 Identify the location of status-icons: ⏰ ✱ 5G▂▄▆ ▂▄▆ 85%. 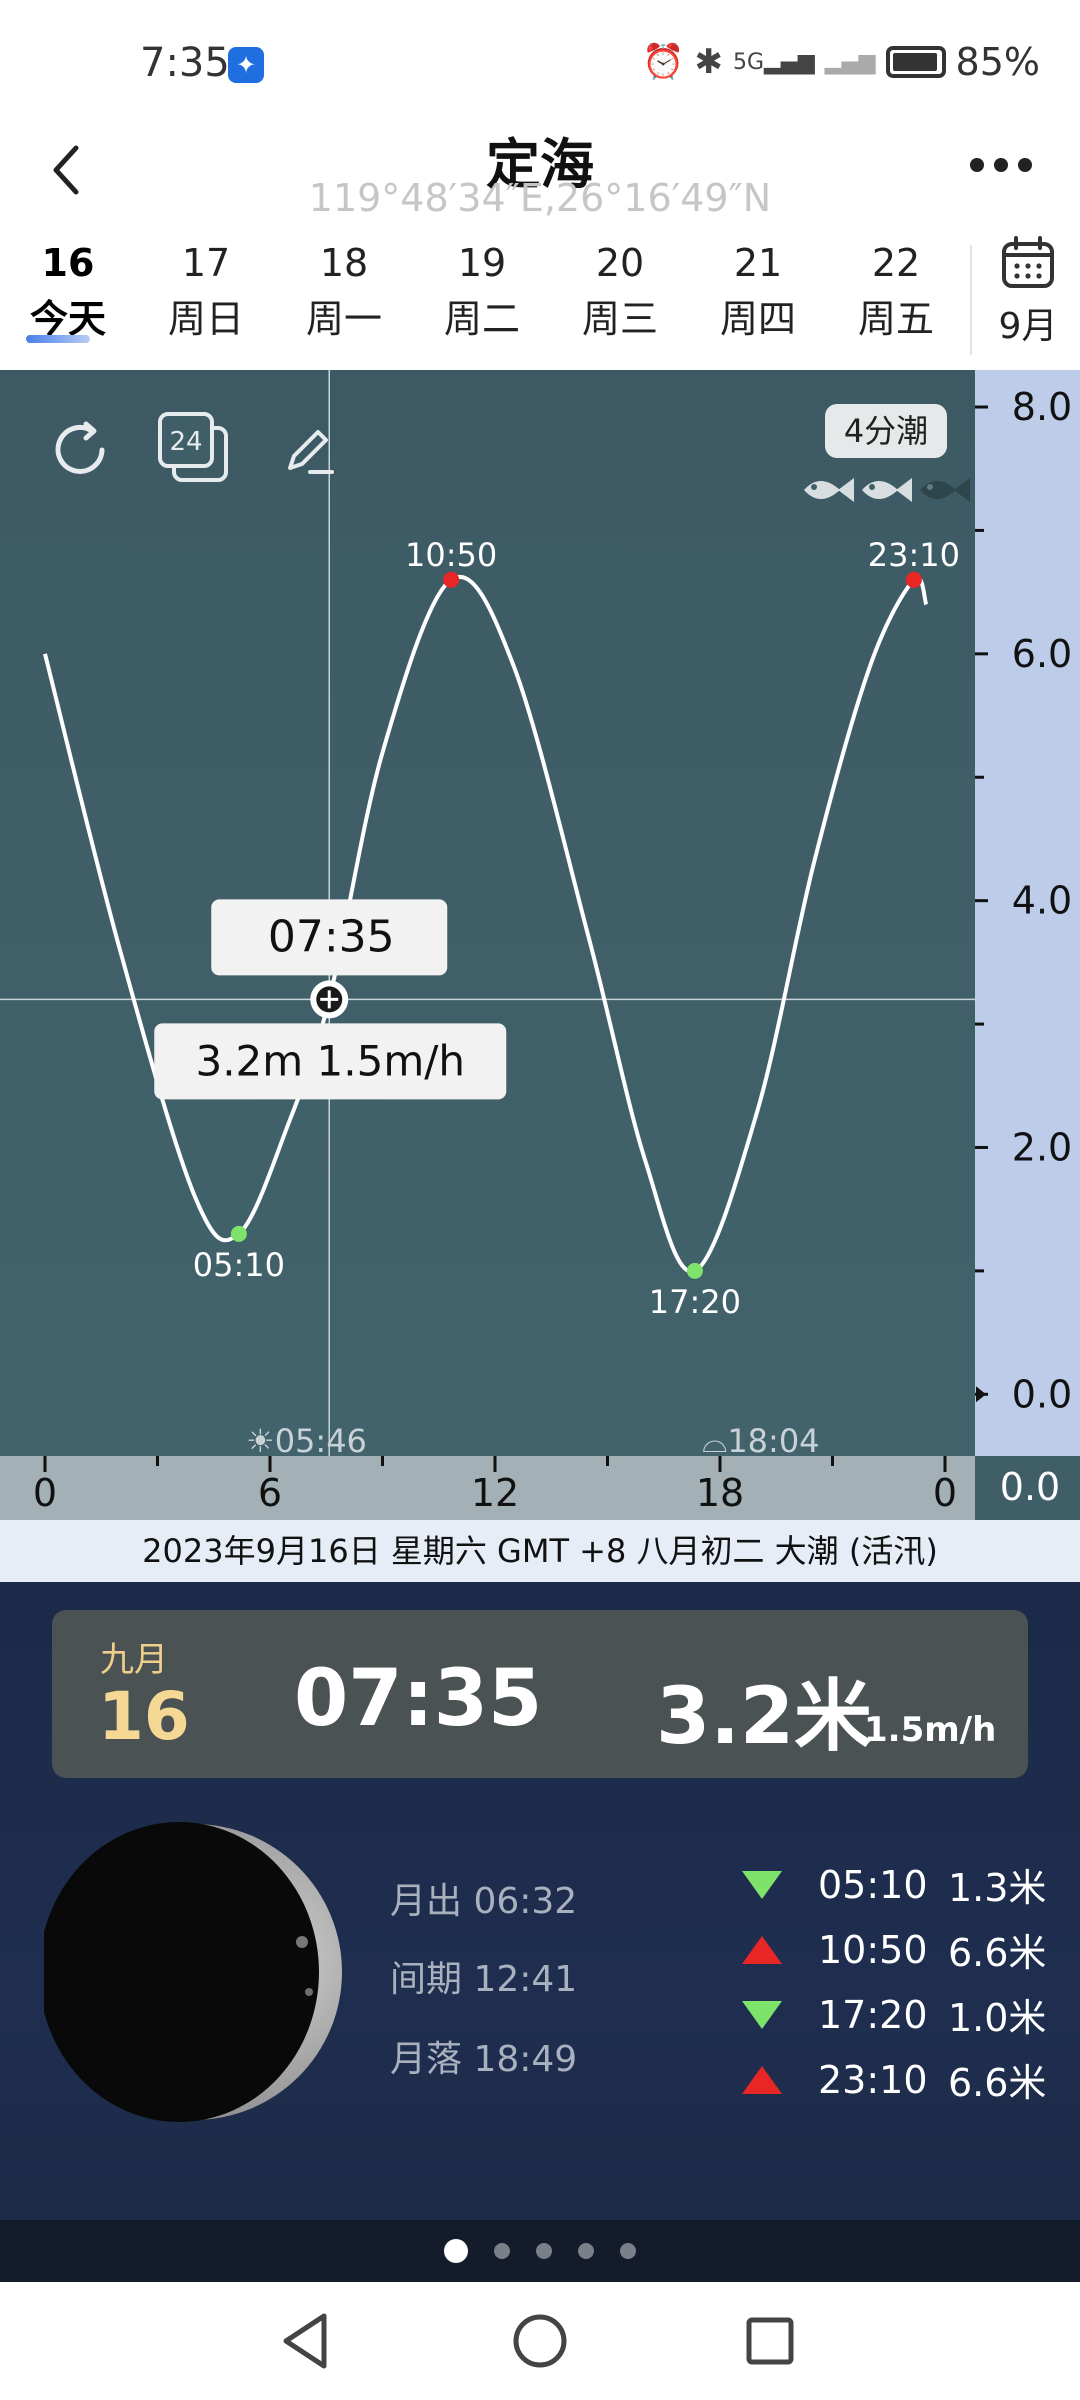
(841, 62).